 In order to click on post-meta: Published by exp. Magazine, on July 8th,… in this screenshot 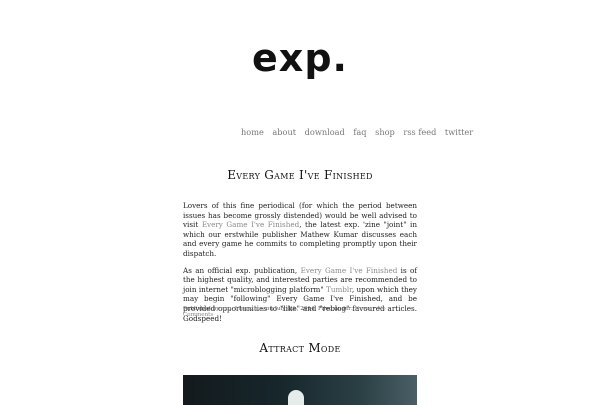, I will do `click(300, 312)`.